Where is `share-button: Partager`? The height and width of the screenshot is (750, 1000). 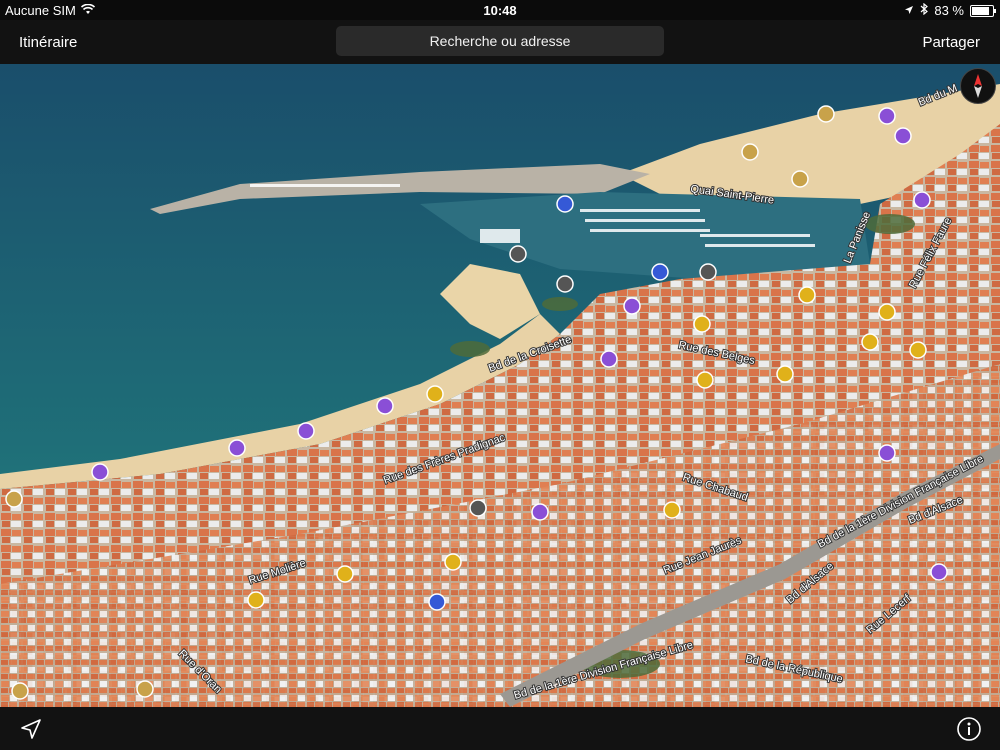
share-button: Partager is located at coordinates (951, 42).